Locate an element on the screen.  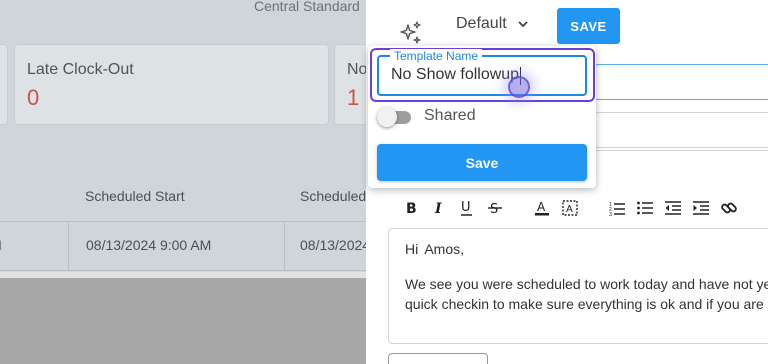
bullet-list-icon is located at coordinates (645, 208).